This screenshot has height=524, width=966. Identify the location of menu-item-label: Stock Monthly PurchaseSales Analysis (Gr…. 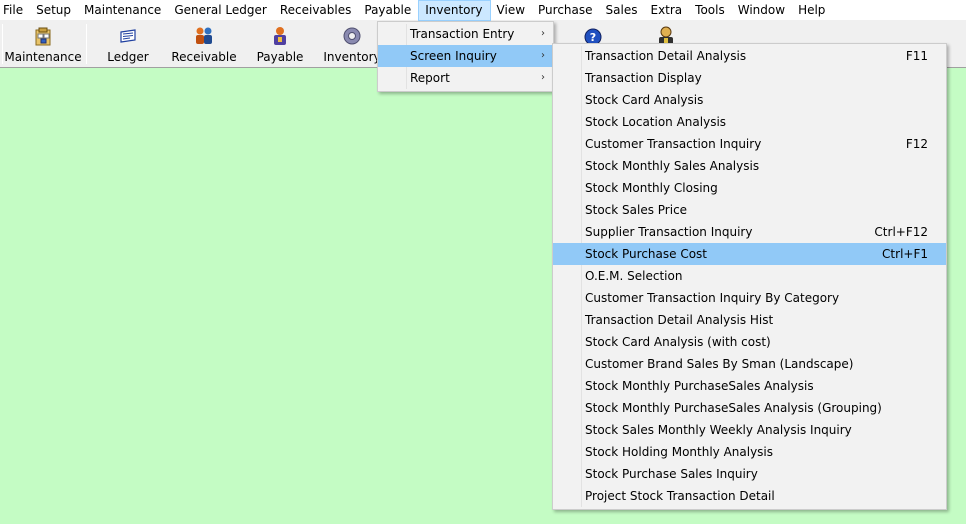
(733, 408).